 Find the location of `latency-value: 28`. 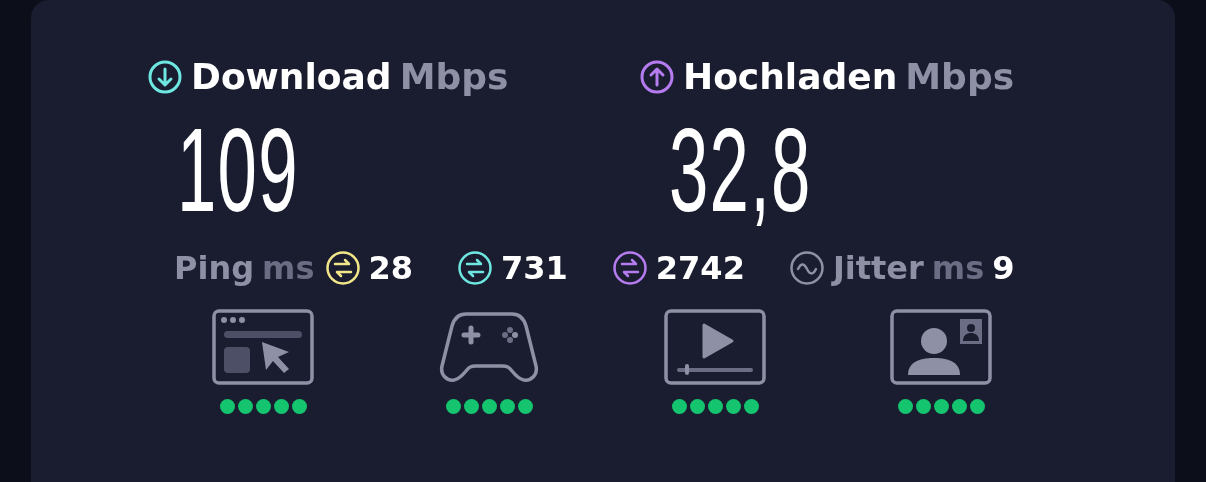

latency-value: 28 is located at coordinates (391, 268).